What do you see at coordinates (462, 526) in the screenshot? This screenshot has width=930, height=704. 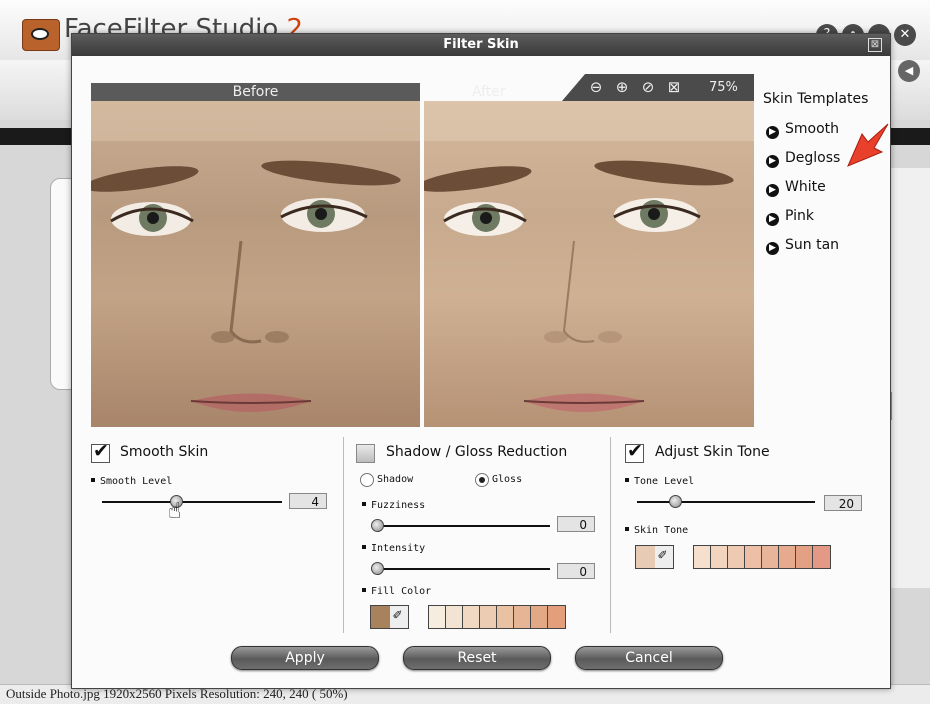 I see `fuzziness-track` at bounding box center [462, 526].